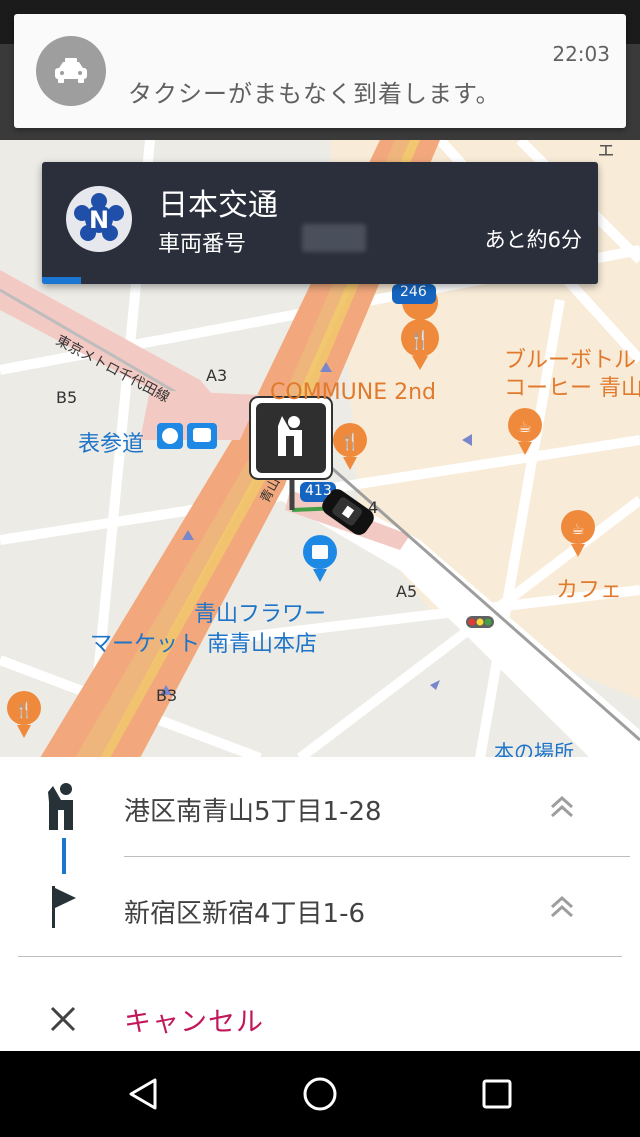 The width and height of the screenshot is (640, 1137). I want to click on pickup-row: 港区南青山5丁目1-28, so click(320, 807).